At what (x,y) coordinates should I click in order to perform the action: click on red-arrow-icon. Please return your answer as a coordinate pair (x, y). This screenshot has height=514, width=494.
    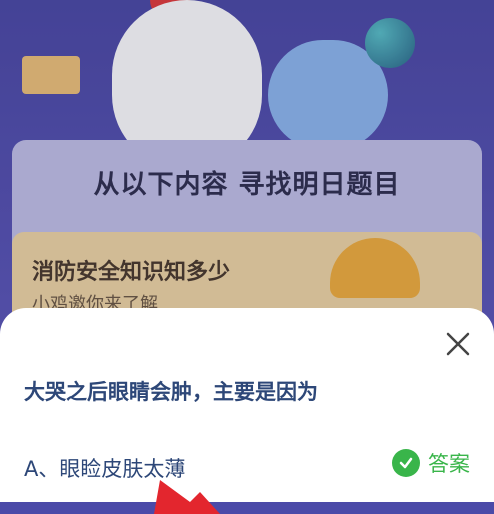
    Looking at the image, I should click on (187, 497).